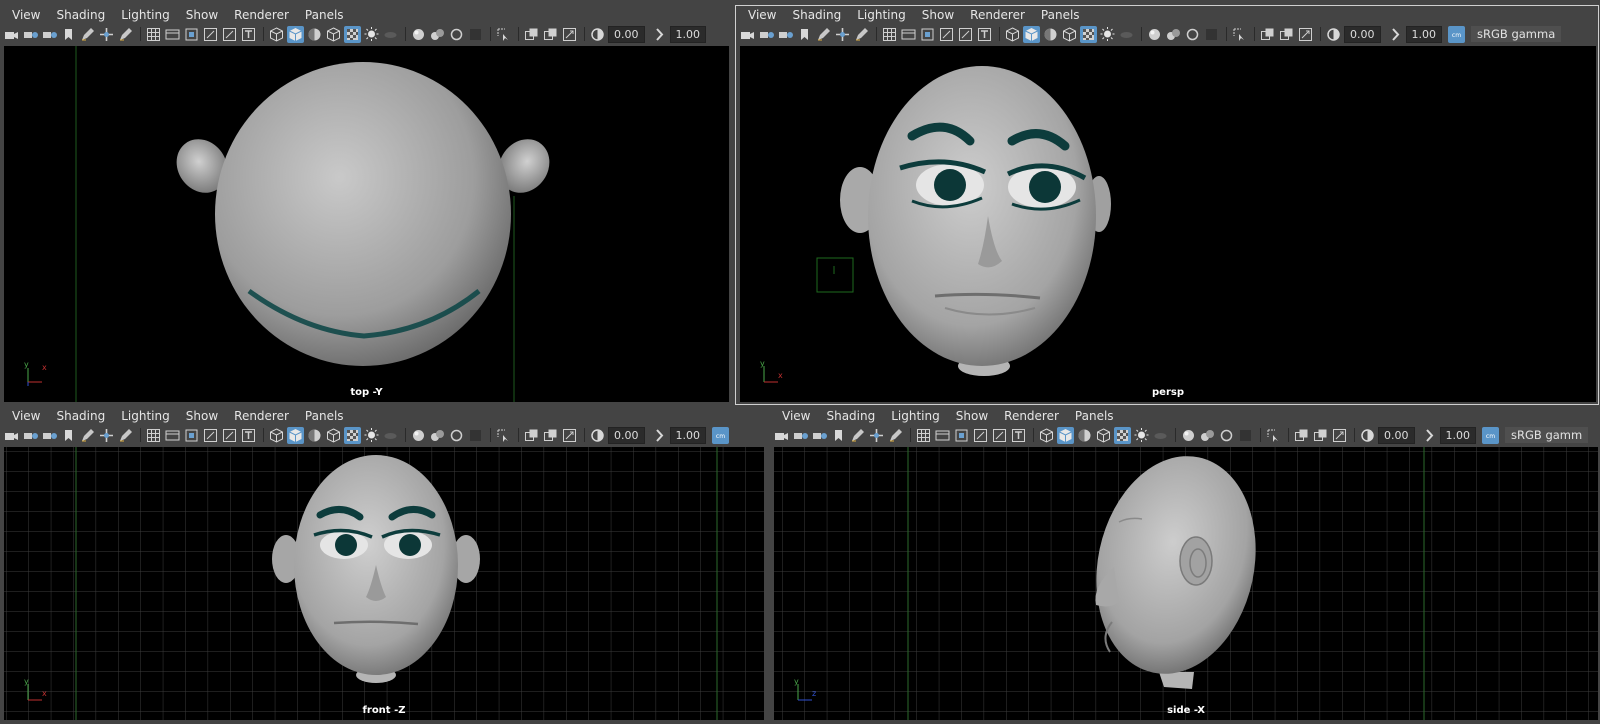 The image size is (1600, 724). I want to click on default-material-icon, so click(333, 34).